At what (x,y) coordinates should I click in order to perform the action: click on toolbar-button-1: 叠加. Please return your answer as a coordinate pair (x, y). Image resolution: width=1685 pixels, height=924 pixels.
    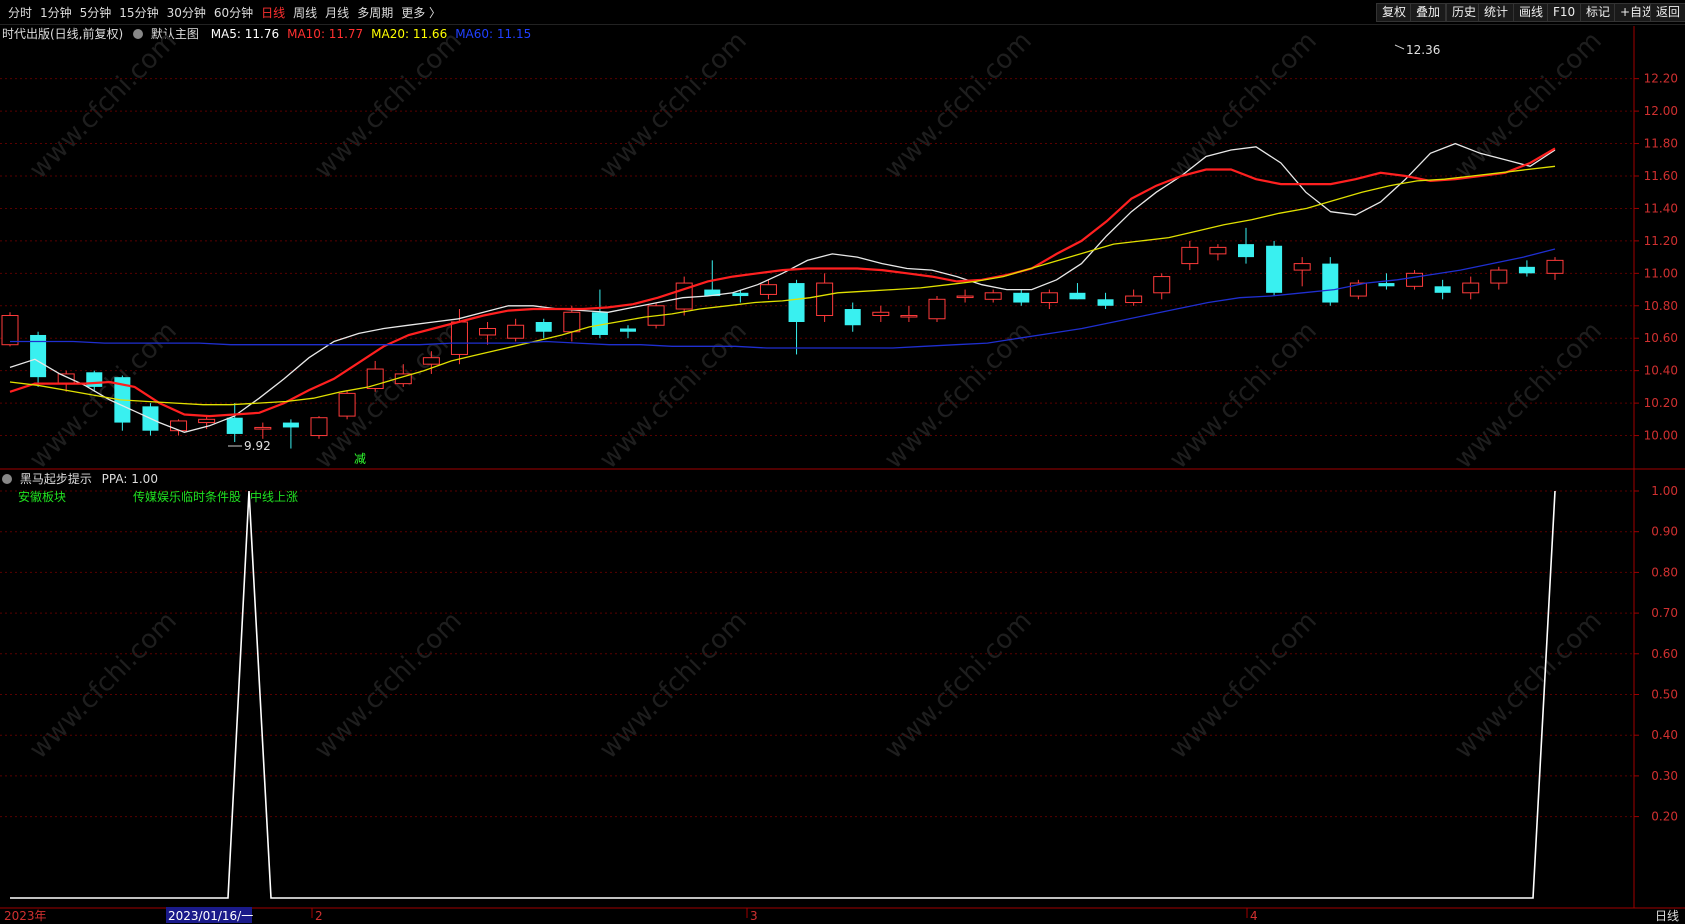
    Looking at the image, I should click on (1428, 12).